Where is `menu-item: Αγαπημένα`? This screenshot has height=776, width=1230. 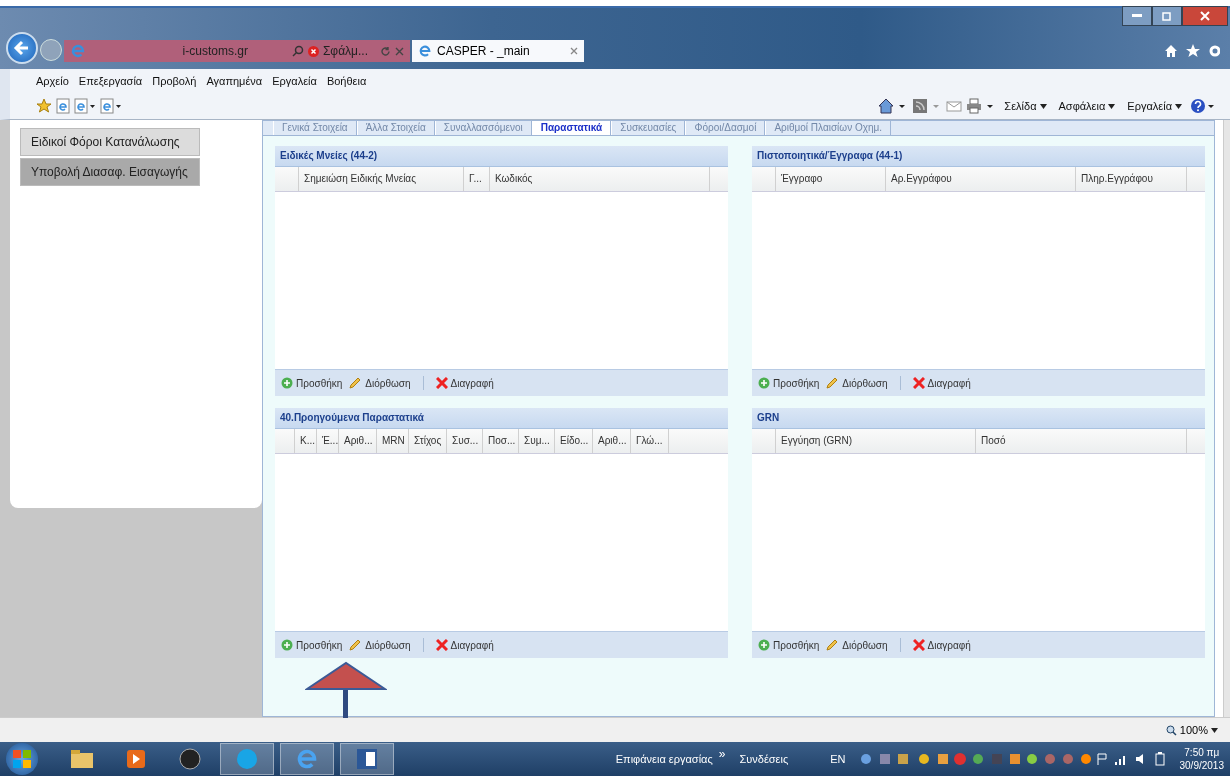
menu-item: Αγαπημένα is located at coordinates (234, 81).